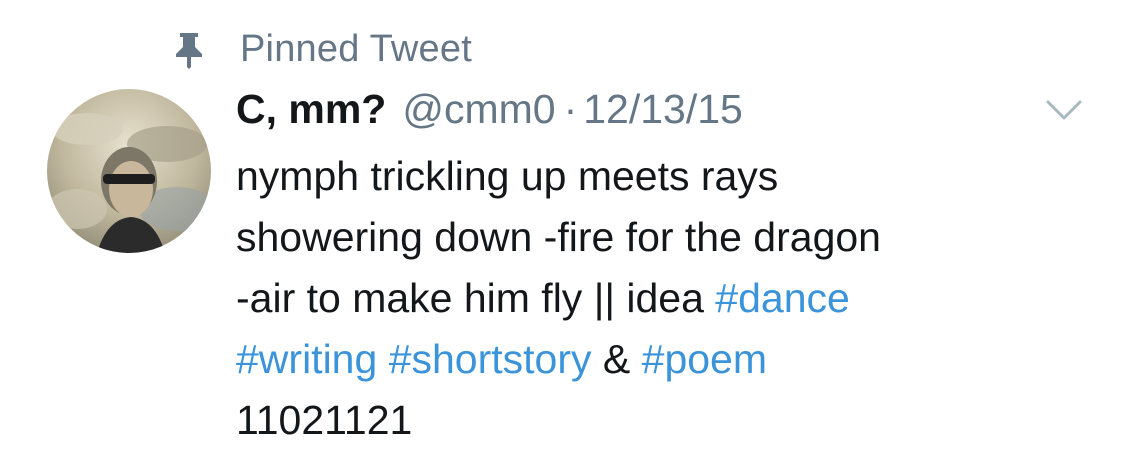 The width and height of the screenshot is (1125, 474). I want to click on tweet-text-line: 11021121, so click(324, 420).